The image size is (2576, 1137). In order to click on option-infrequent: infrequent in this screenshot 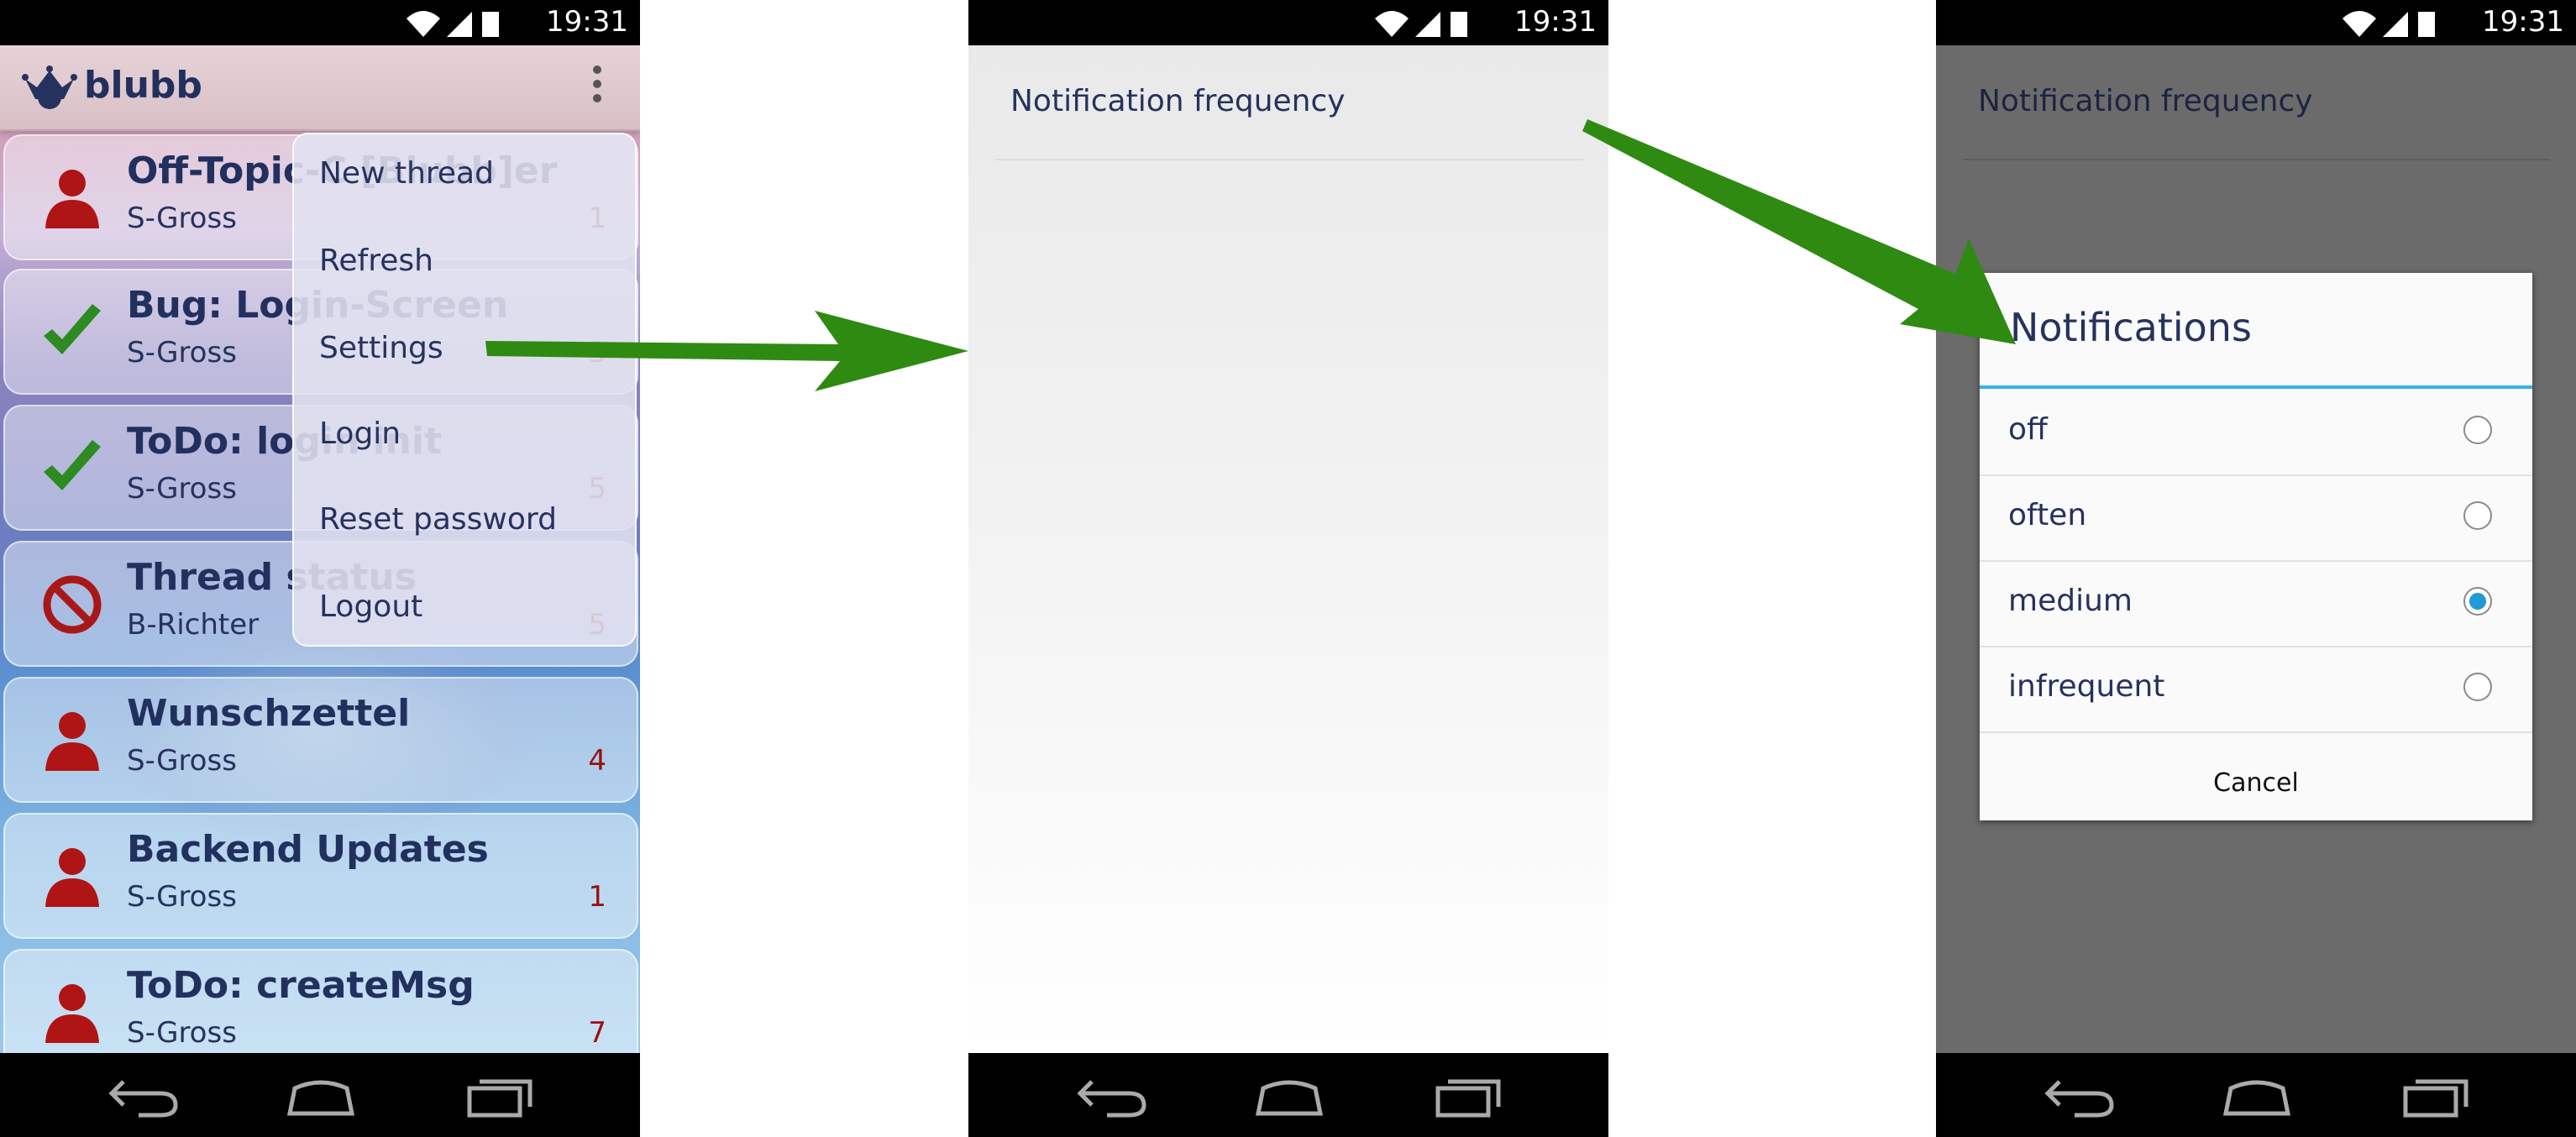, I will do `click(2256, 689)`.